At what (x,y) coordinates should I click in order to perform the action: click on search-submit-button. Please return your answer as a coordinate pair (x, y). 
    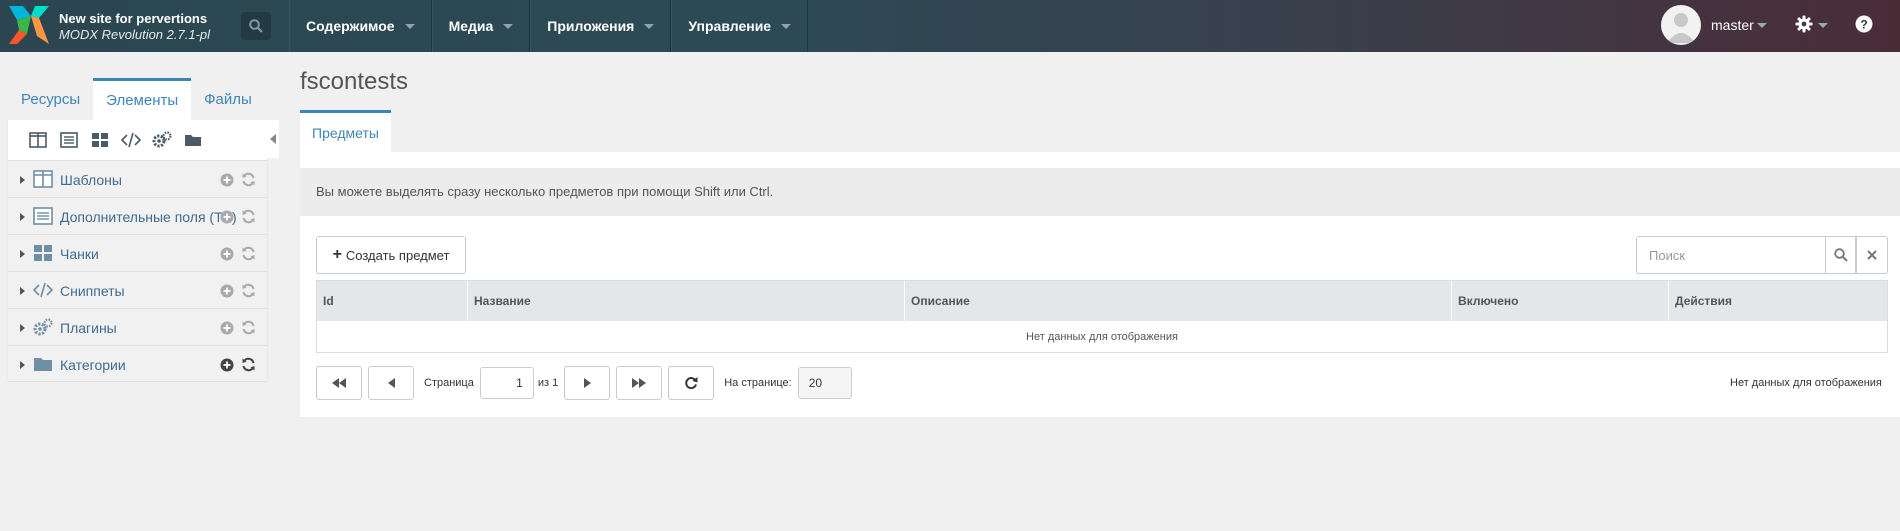
    Looking at the image, I should click on (1840, 255).